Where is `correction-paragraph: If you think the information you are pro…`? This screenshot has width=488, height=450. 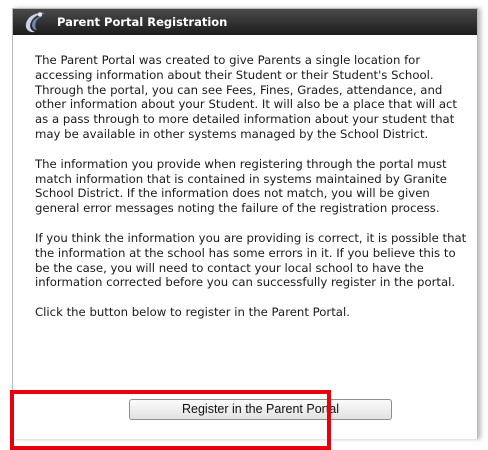 correction-paragraph: If you think the information you are pro… is located at coordinates (251, 260).